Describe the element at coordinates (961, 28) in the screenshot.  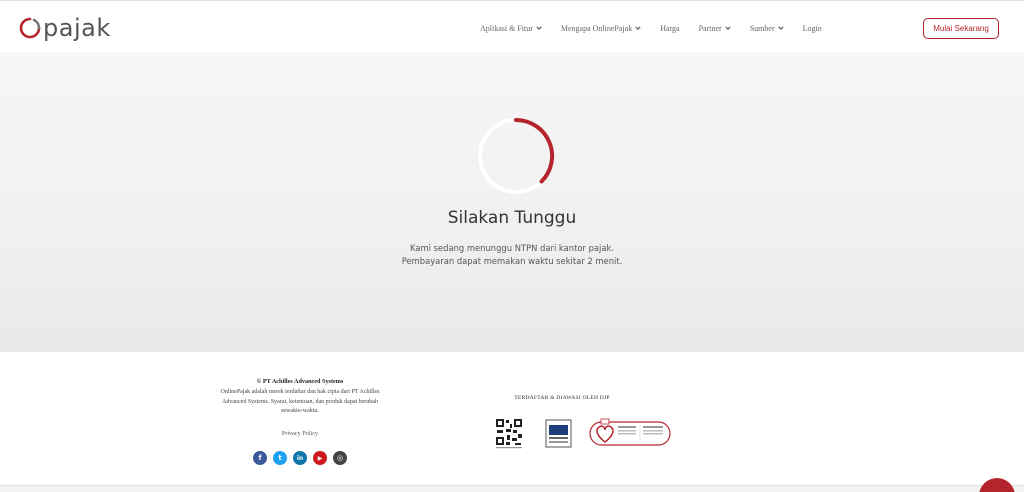
I see `mulai-sekarang-button: Mulai Sekarang` at that location.